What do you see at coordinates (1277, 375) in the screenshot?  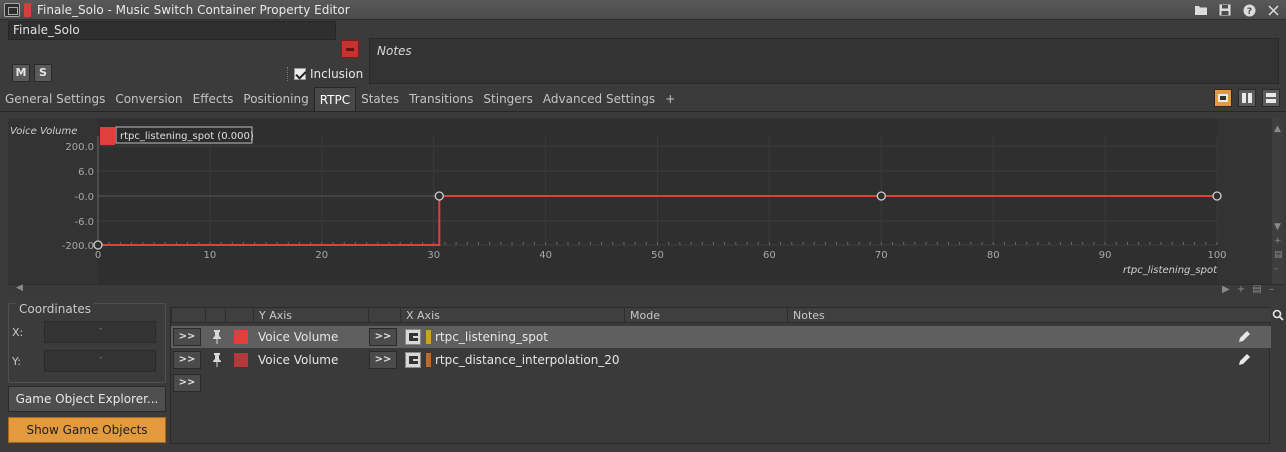 I see `table-vertical-scrollbar` at bounding box center [1277, 375].